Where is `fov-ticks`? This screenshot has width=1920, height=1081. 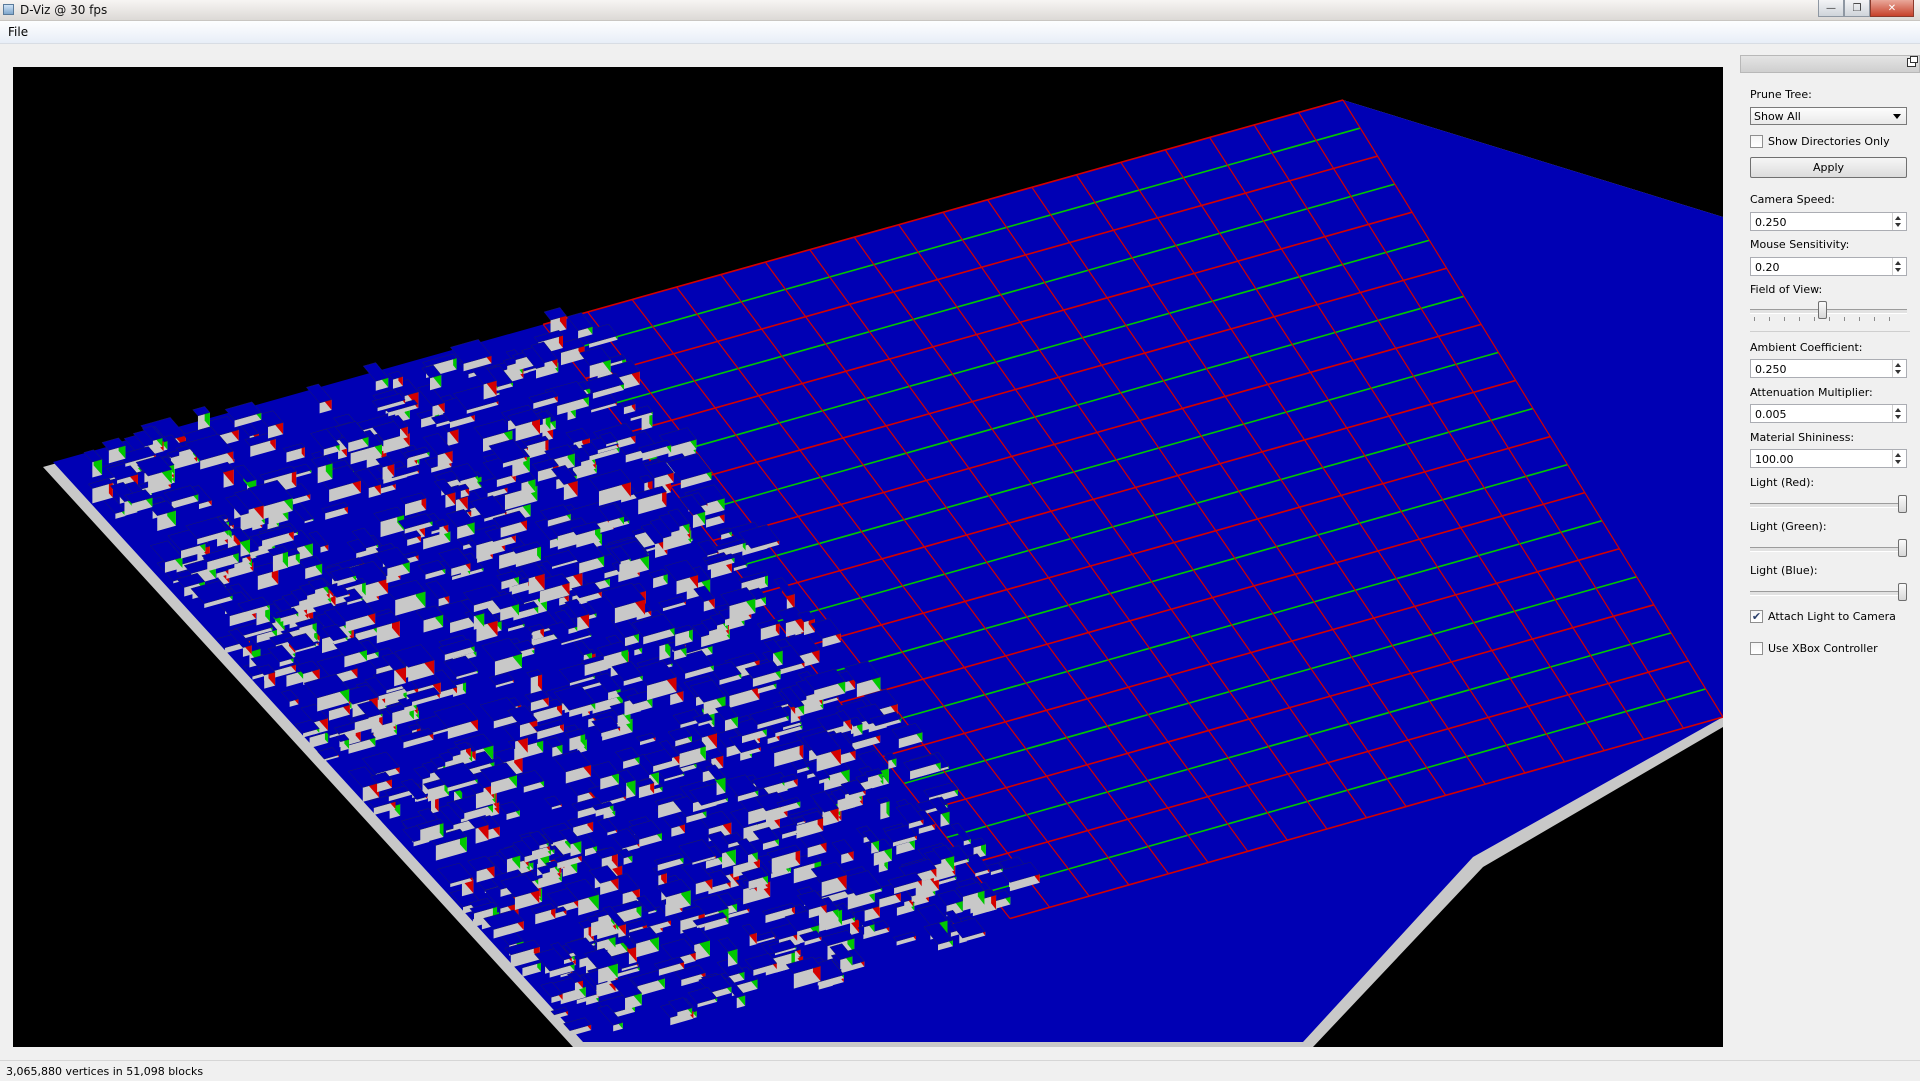
fov-ticks is located at coordinates (1828, 319).